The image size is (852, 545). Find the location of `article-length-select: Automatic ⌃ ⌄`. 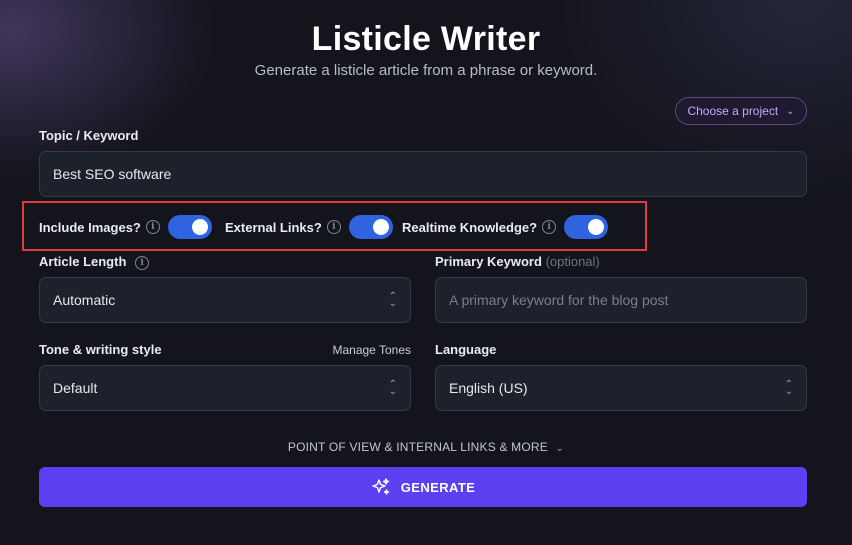

article-length-select: Automatic ⌃ ⌄ is located at coordinates (225, 300).